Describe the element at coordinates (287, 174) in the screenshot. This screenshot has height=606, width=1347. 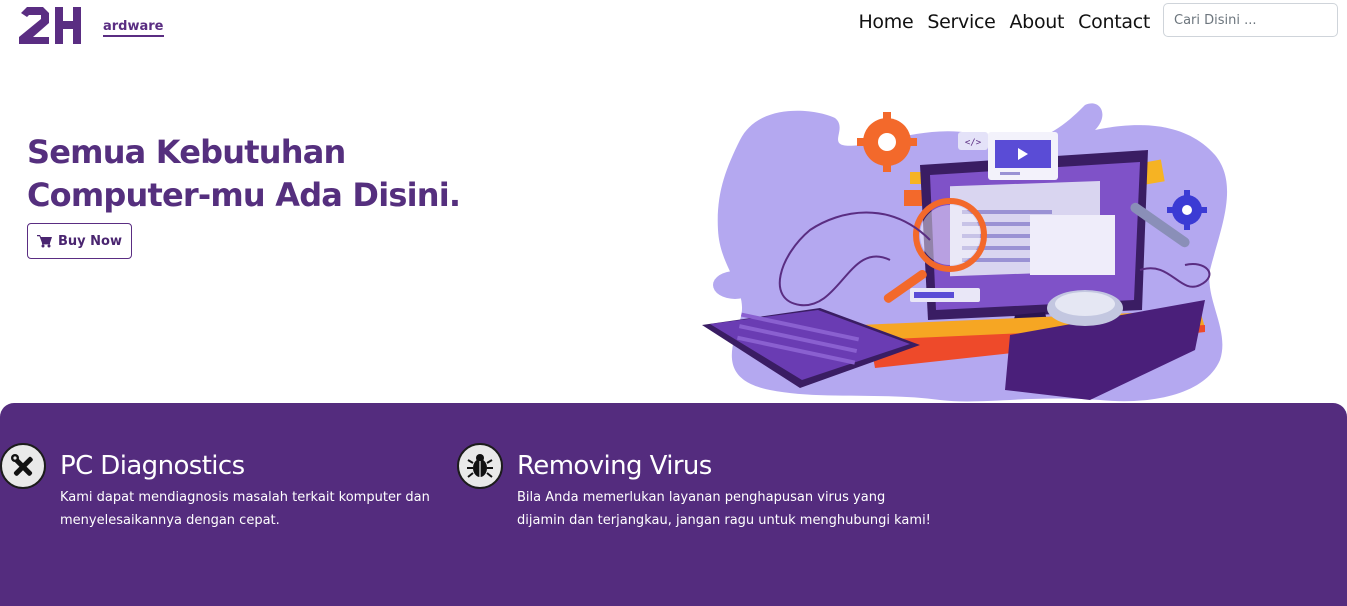
I see `hero-title: Semua Kebutuhan Computer-mu Ada Disini.` at that location.